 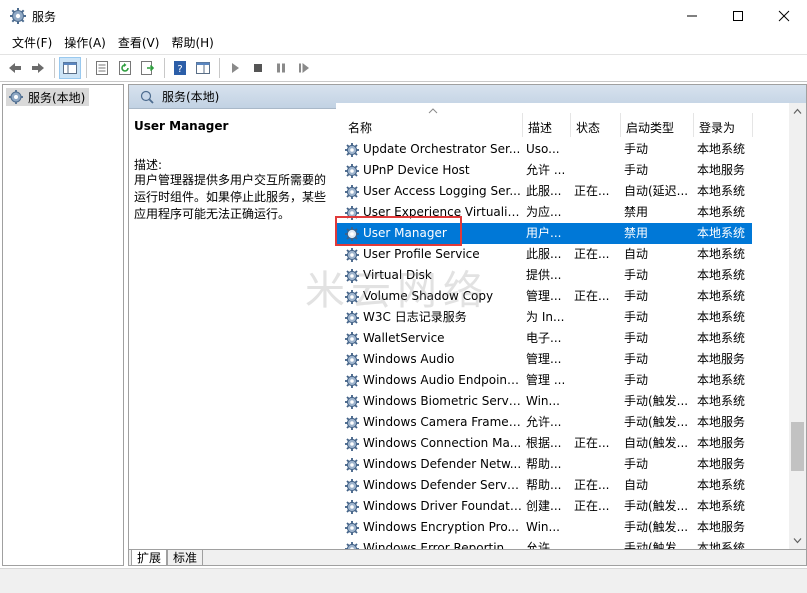 I want to click on pause-service-icon, so click(x=281, y=68).